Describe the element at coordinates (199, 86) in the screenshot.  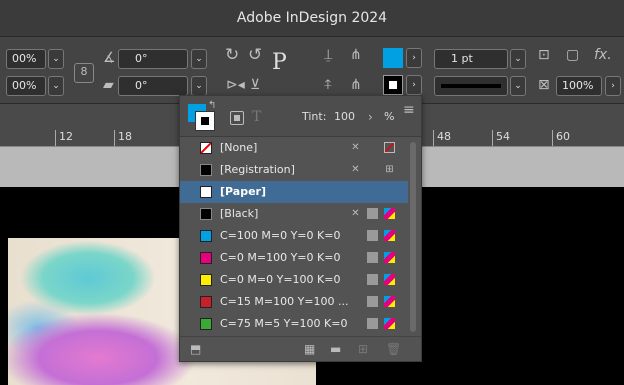
I see `shear-dropdown: ⌄` at that location.